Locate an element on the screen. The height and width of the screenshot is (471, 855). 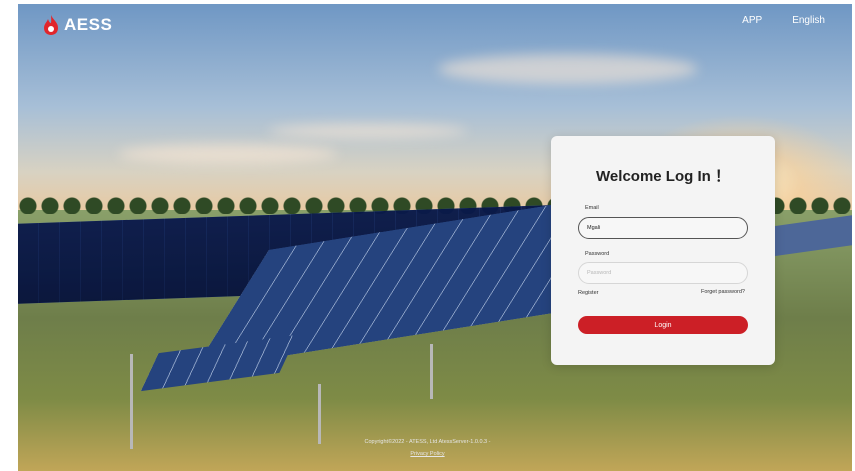
email-field is located at coordinates (663, 228).